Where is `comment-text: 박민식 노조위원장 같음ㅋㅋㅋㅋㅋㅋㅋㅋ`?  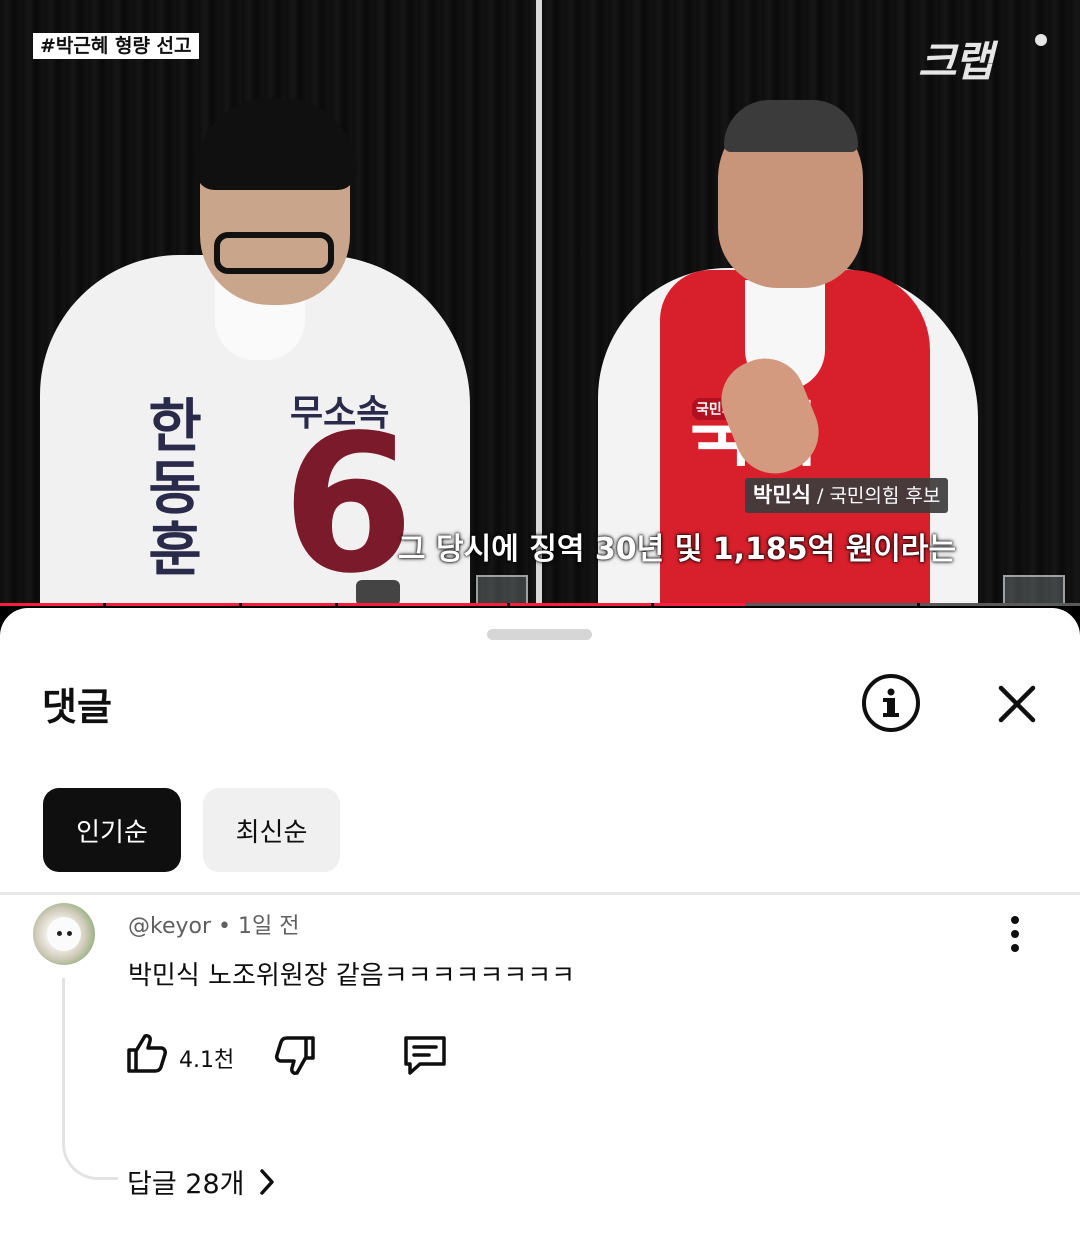
comment-text: 박민식 노조위원장 같음ㅋㅋㅋㅋㅋㅋㅋㅋ is located at coordinates (352, 976).